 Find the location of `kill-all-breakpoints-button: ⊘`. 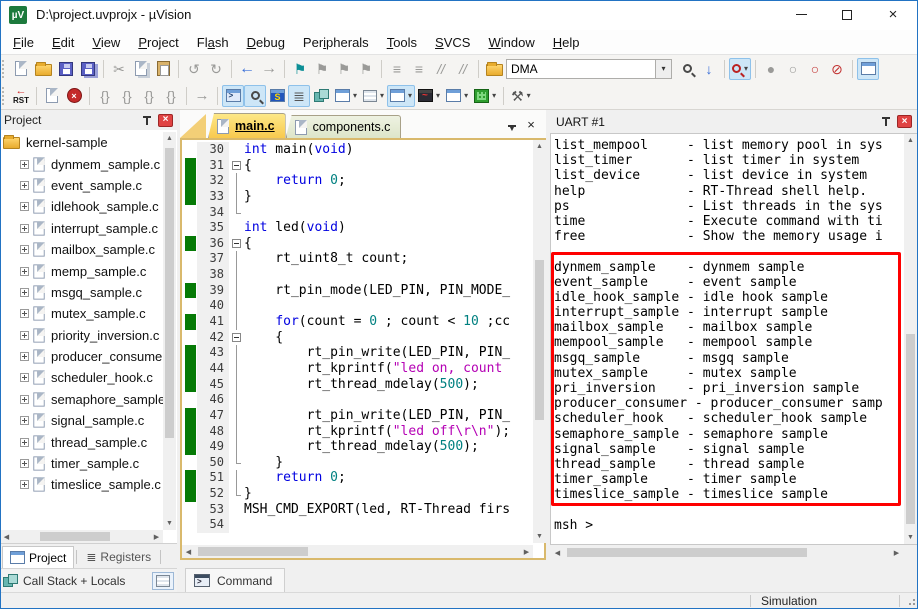

kill-all-breakpoints-button: ⊘ is located at coordinates (837, 69).